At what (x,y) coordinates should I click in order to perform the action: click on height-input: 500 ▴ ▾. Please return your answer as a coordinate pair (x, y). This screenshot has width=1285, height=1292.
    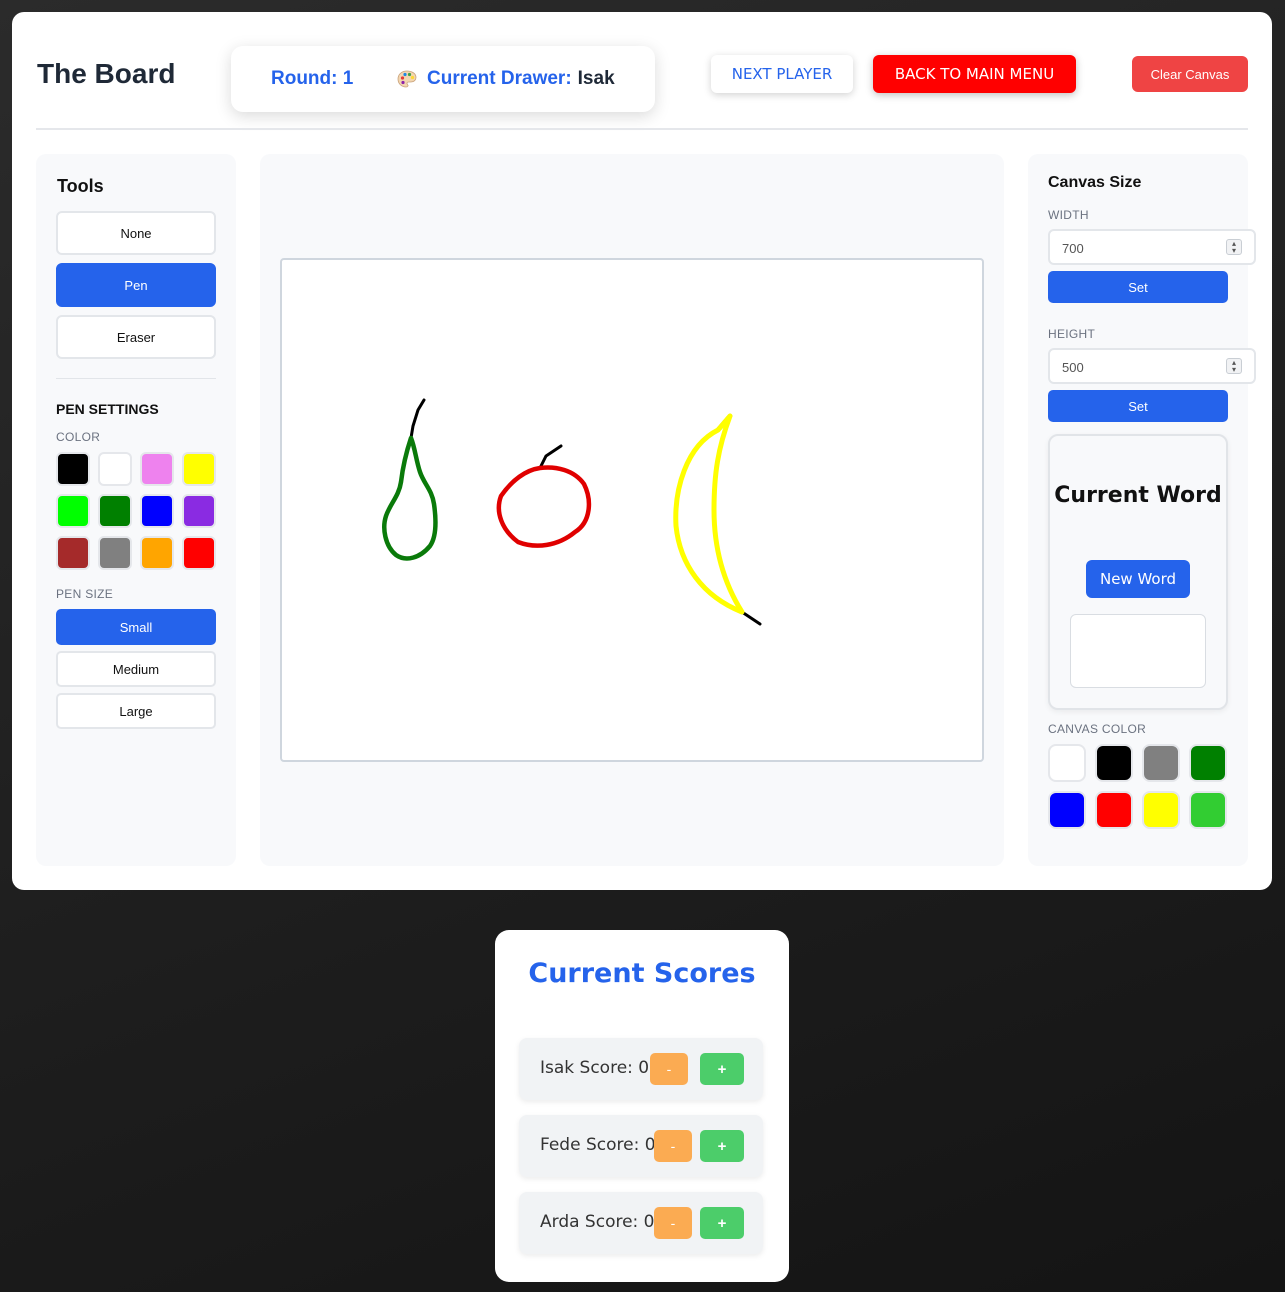
    Looking at the image, I should click on (1152, 366).